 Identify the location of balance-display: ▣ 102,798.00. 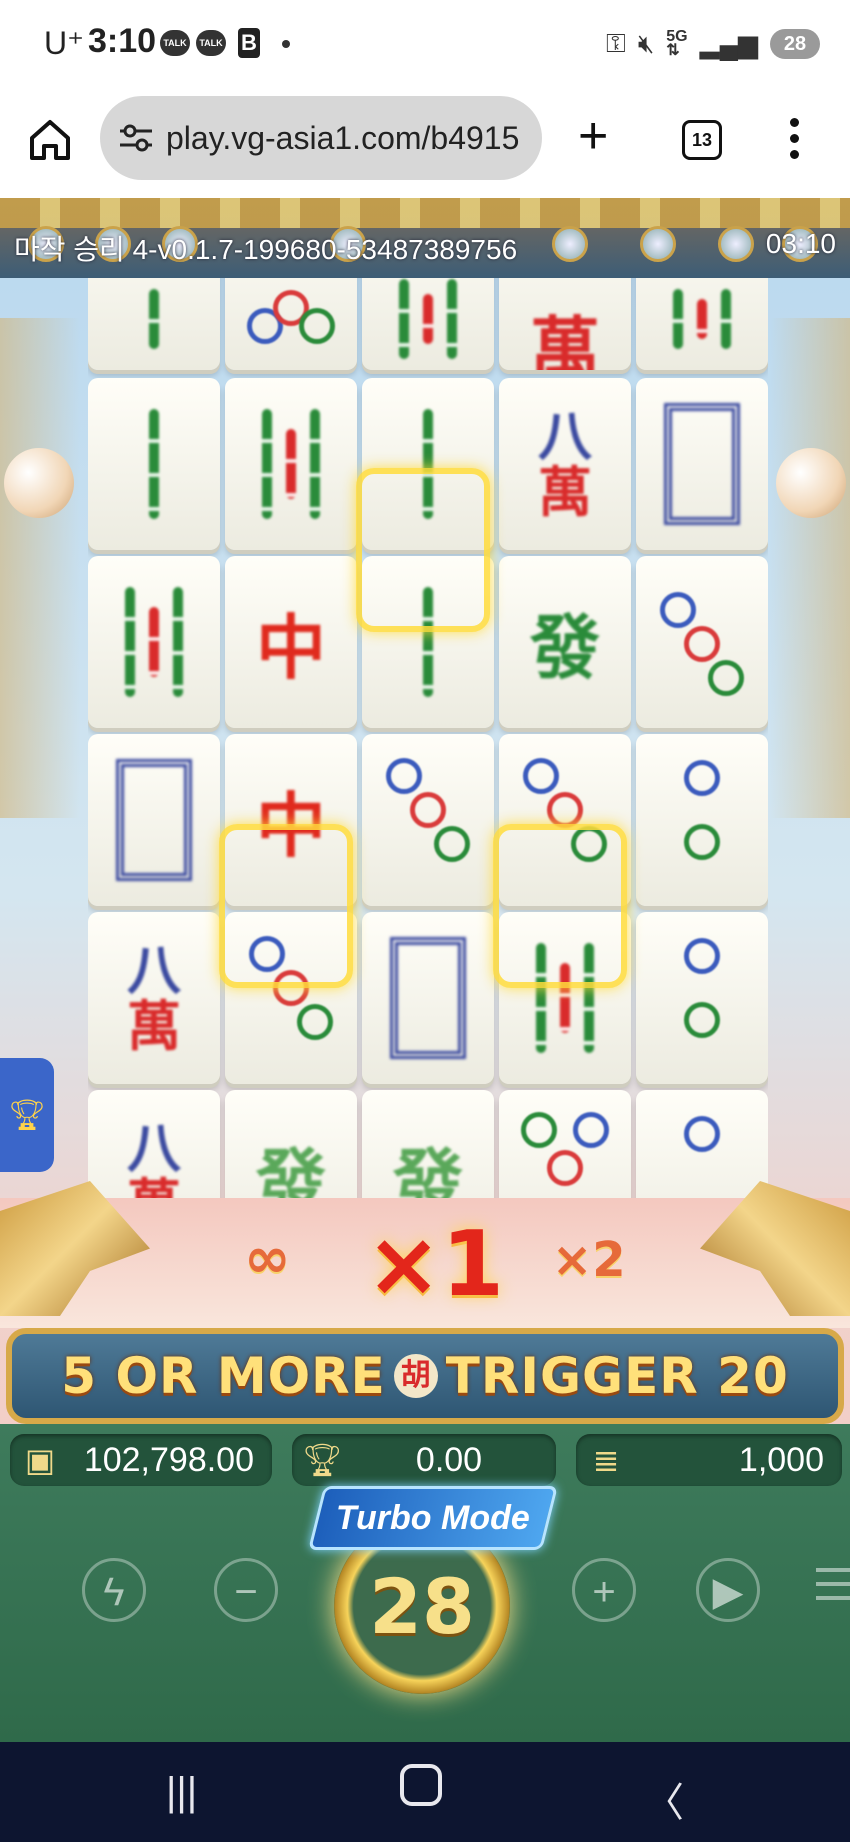
(141, 1460).